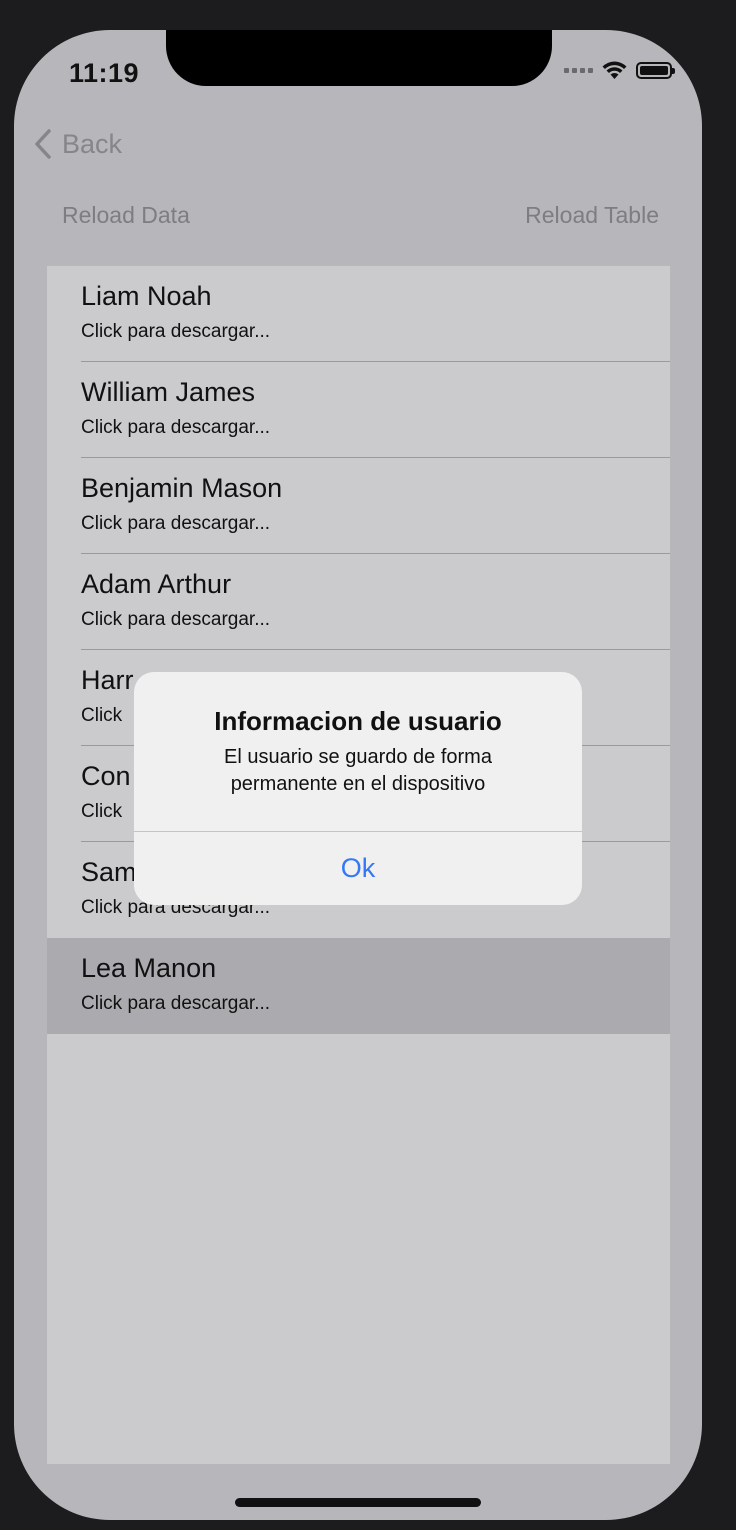 This screenshot has height=1530, width=736. What do you see at coordinates (655, 70) in the screenshot?
I see `battery-icon` at bounding box center [655, 70].